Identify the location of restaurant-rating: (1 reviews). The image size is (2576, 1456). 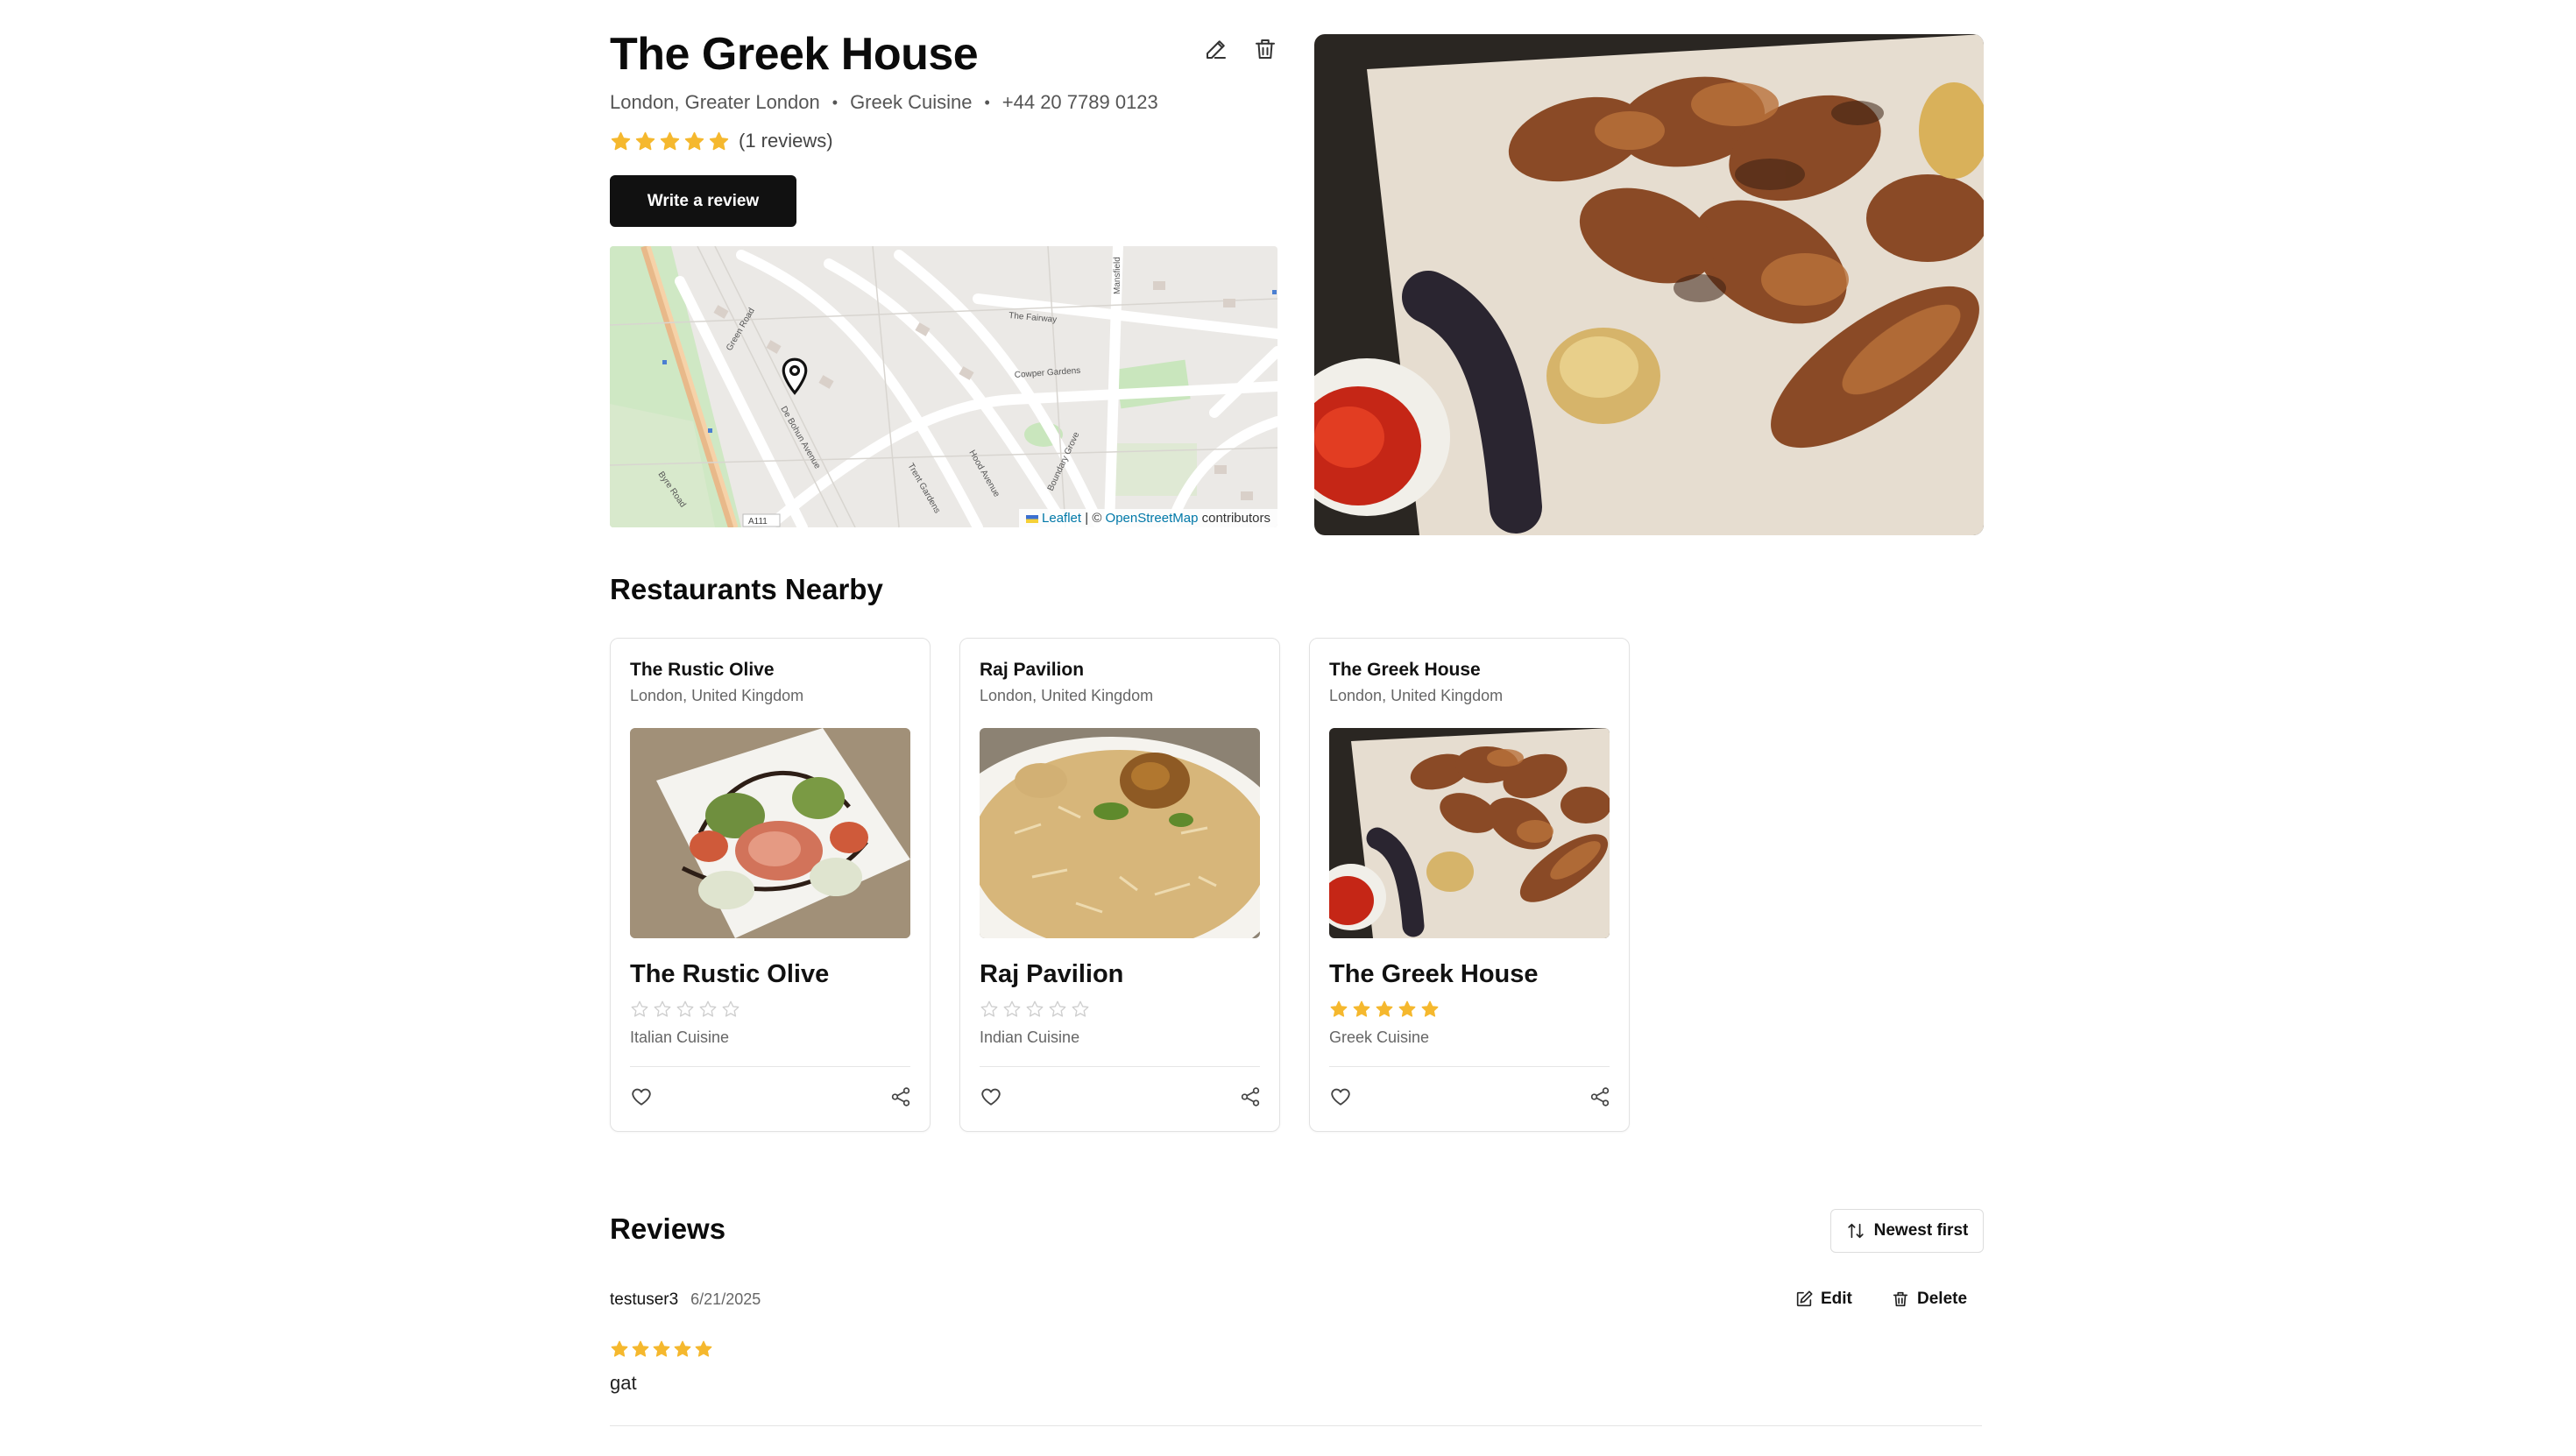
(721, 141).